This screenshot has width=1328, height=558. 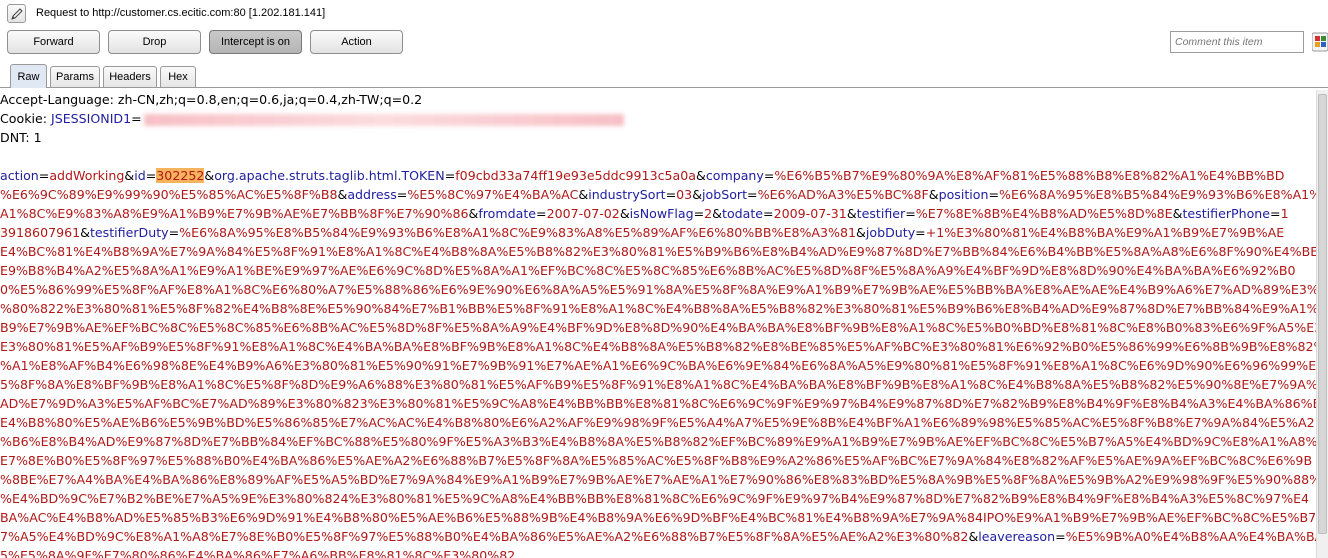 I want to click on intercept-toggle-button: Intercept is on, so click(x=255, y=42).